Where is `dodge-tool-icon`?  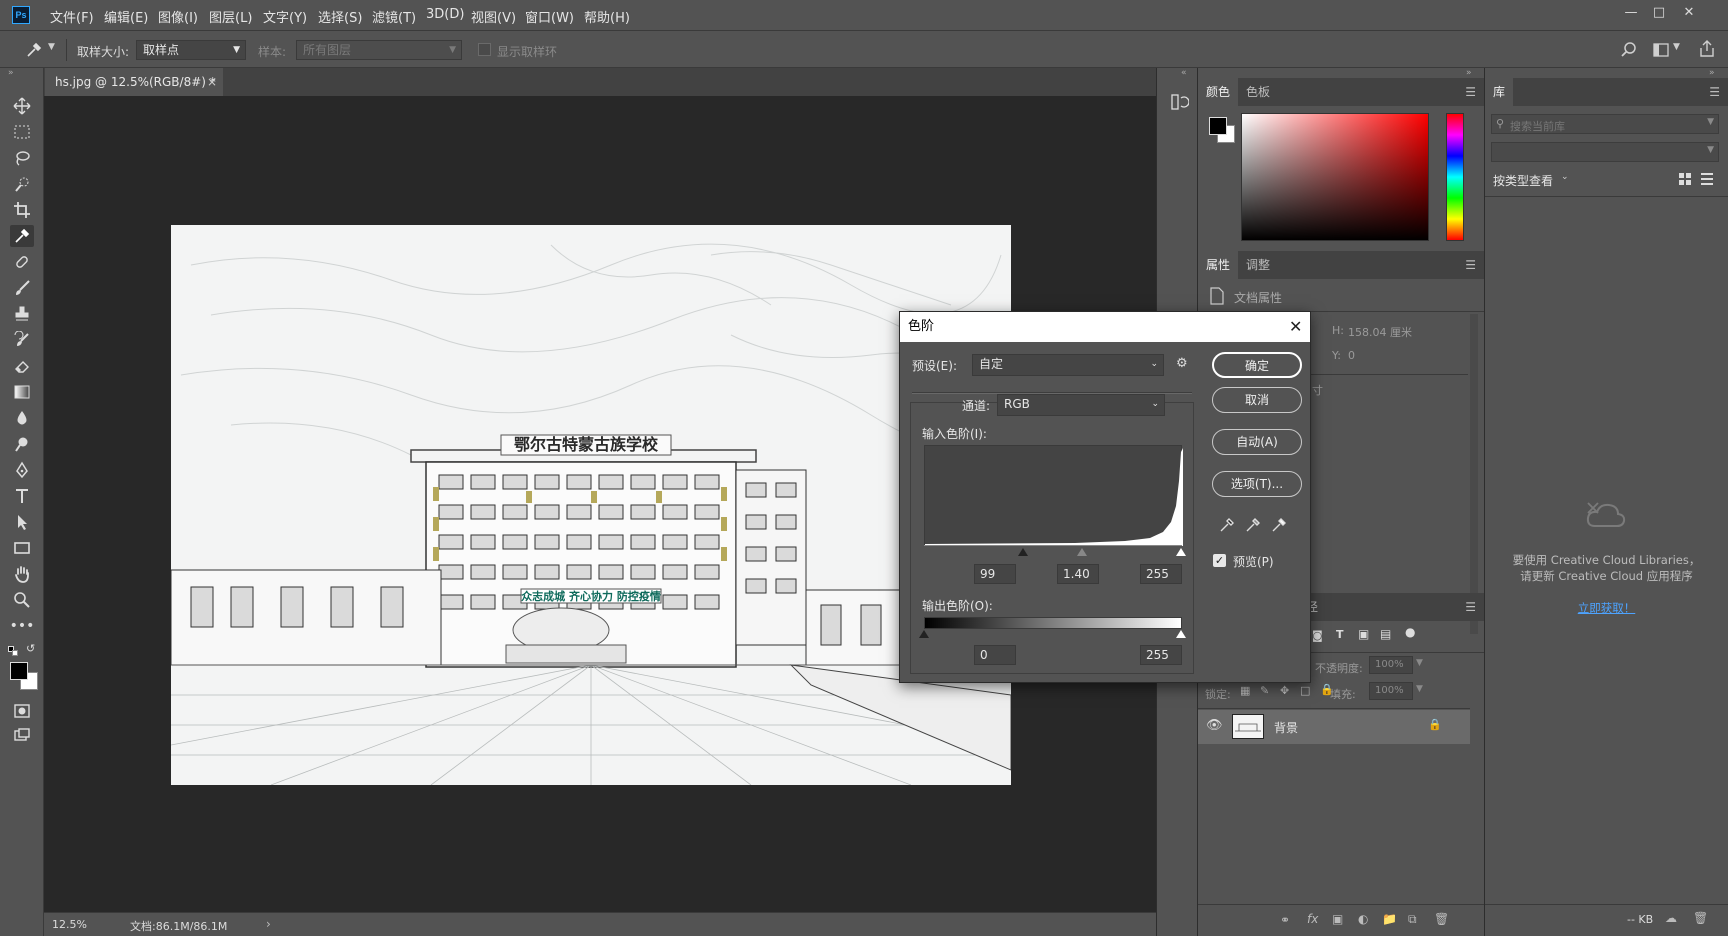 dodge-tool-icon is located at coordinates (22, 444).